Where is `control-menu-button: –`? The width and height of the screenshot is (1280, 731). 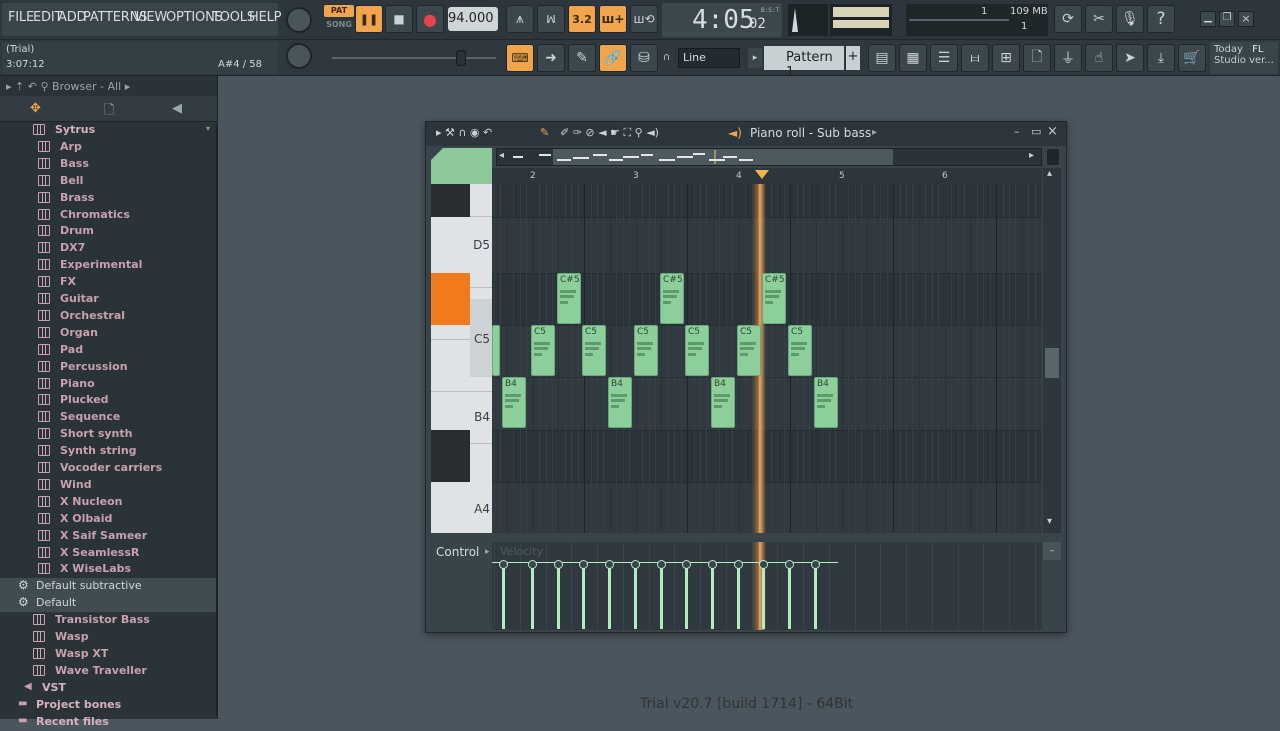
control-menu-button: – is located at coordinates (1052, 551).